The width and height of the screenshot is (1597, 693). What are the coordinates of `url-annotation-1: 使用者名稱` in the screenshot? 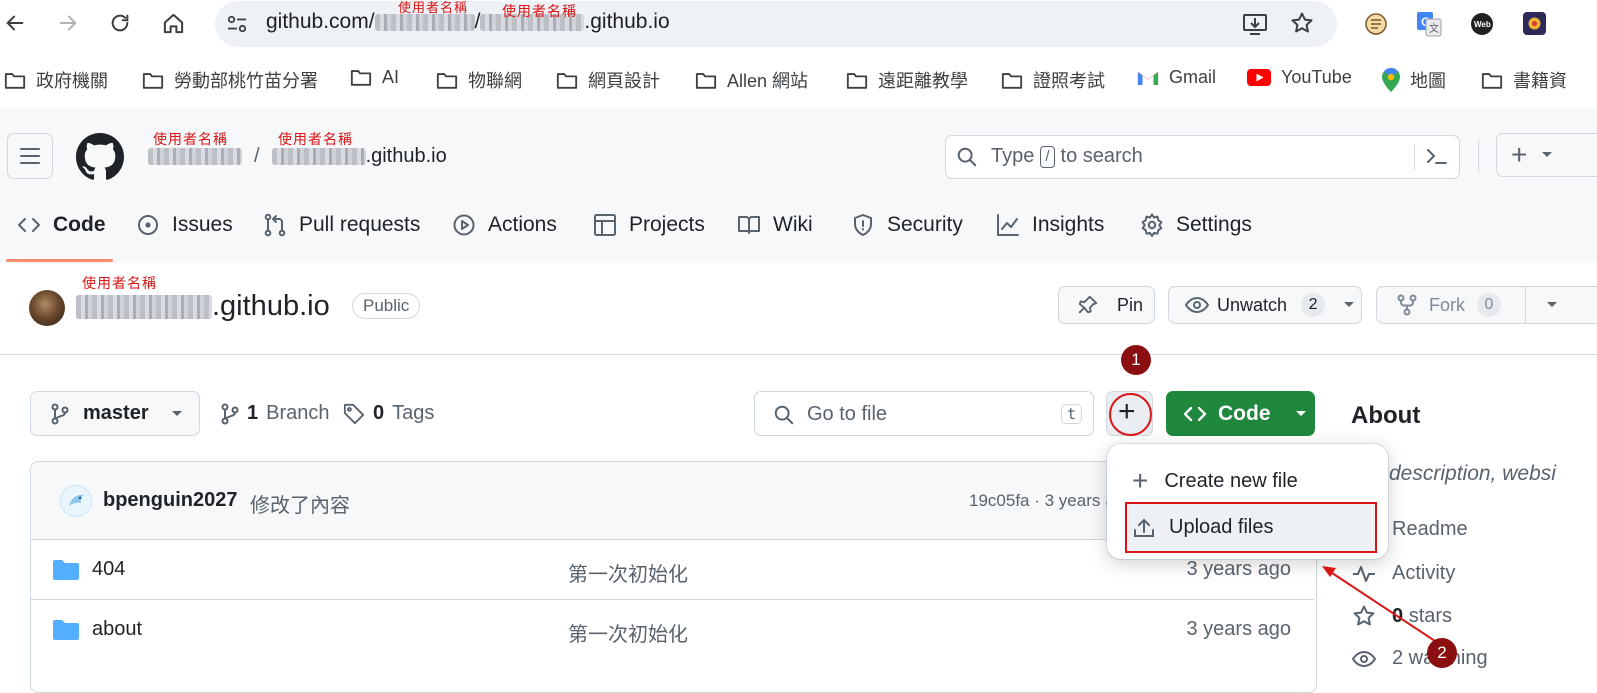 It's located at (433, 8).